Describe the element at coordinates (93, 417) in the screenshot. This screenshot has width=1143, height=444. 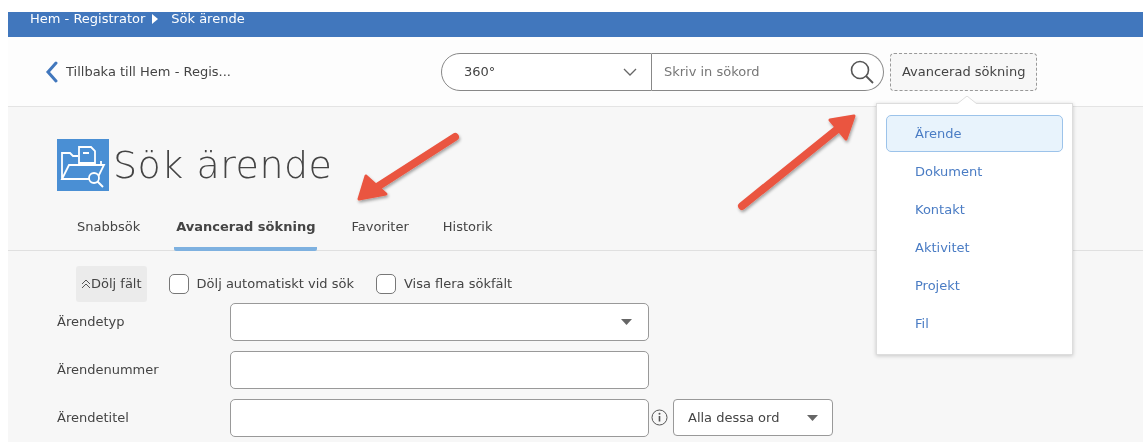
I see `field-label: Ärendetitel` at that location.